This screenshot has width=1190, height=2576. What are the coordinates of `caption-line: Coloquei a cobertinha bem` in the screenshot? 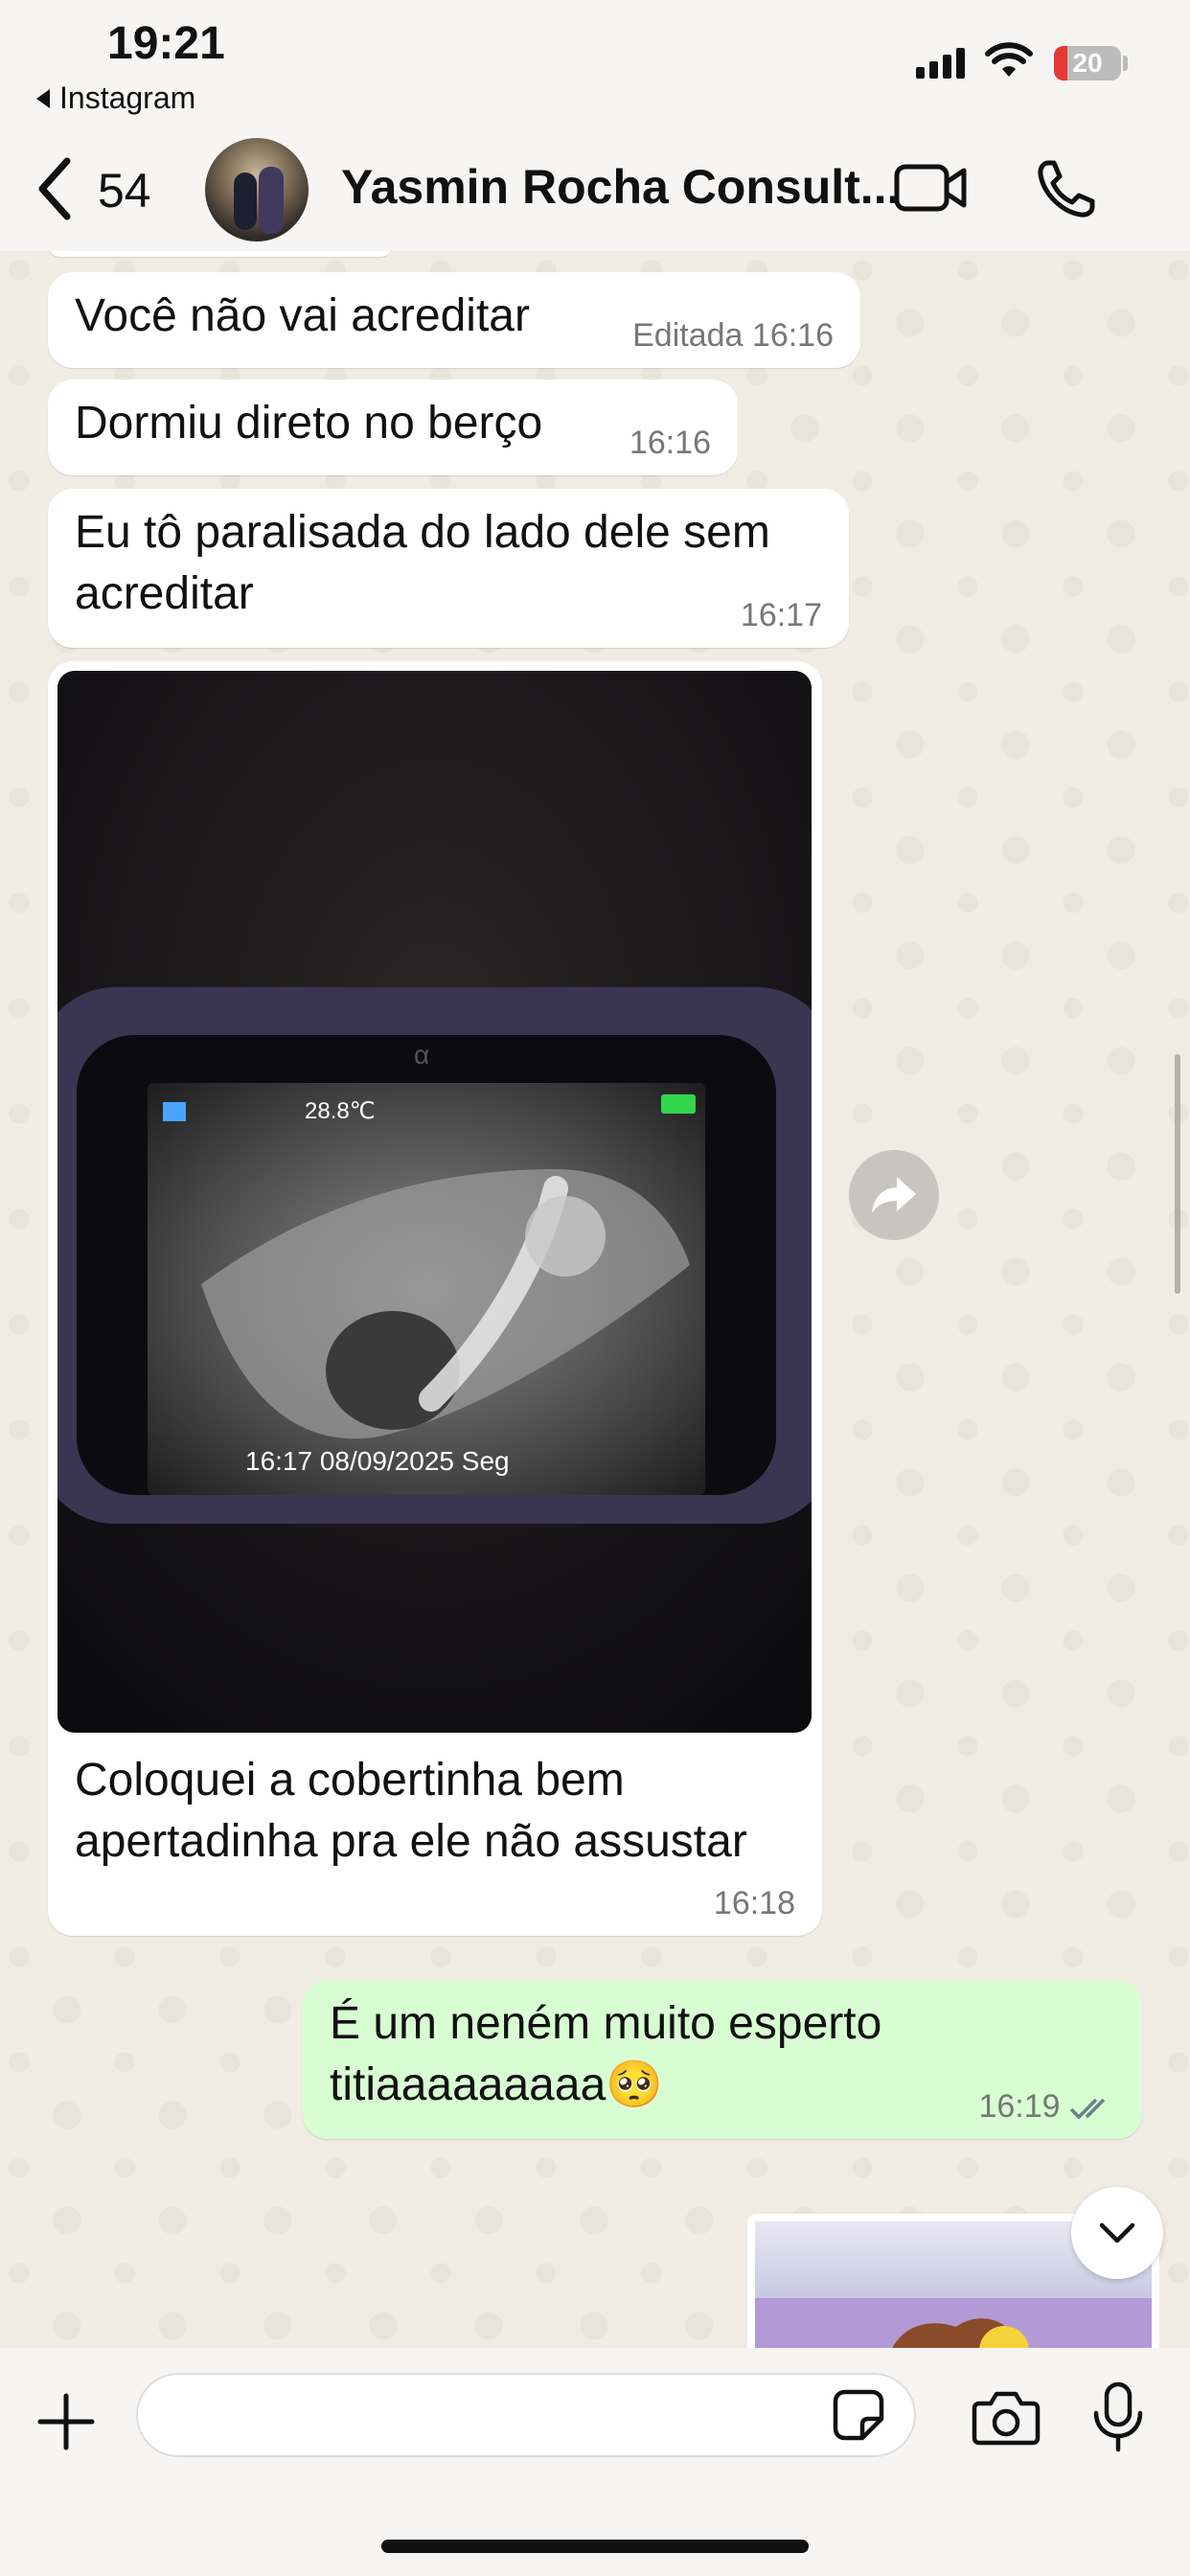 It's located at (350, 1780).